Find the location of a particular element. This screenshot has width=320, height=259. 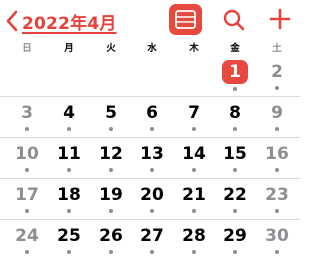

day-cell: 18 is located at coordinates (69, 201).